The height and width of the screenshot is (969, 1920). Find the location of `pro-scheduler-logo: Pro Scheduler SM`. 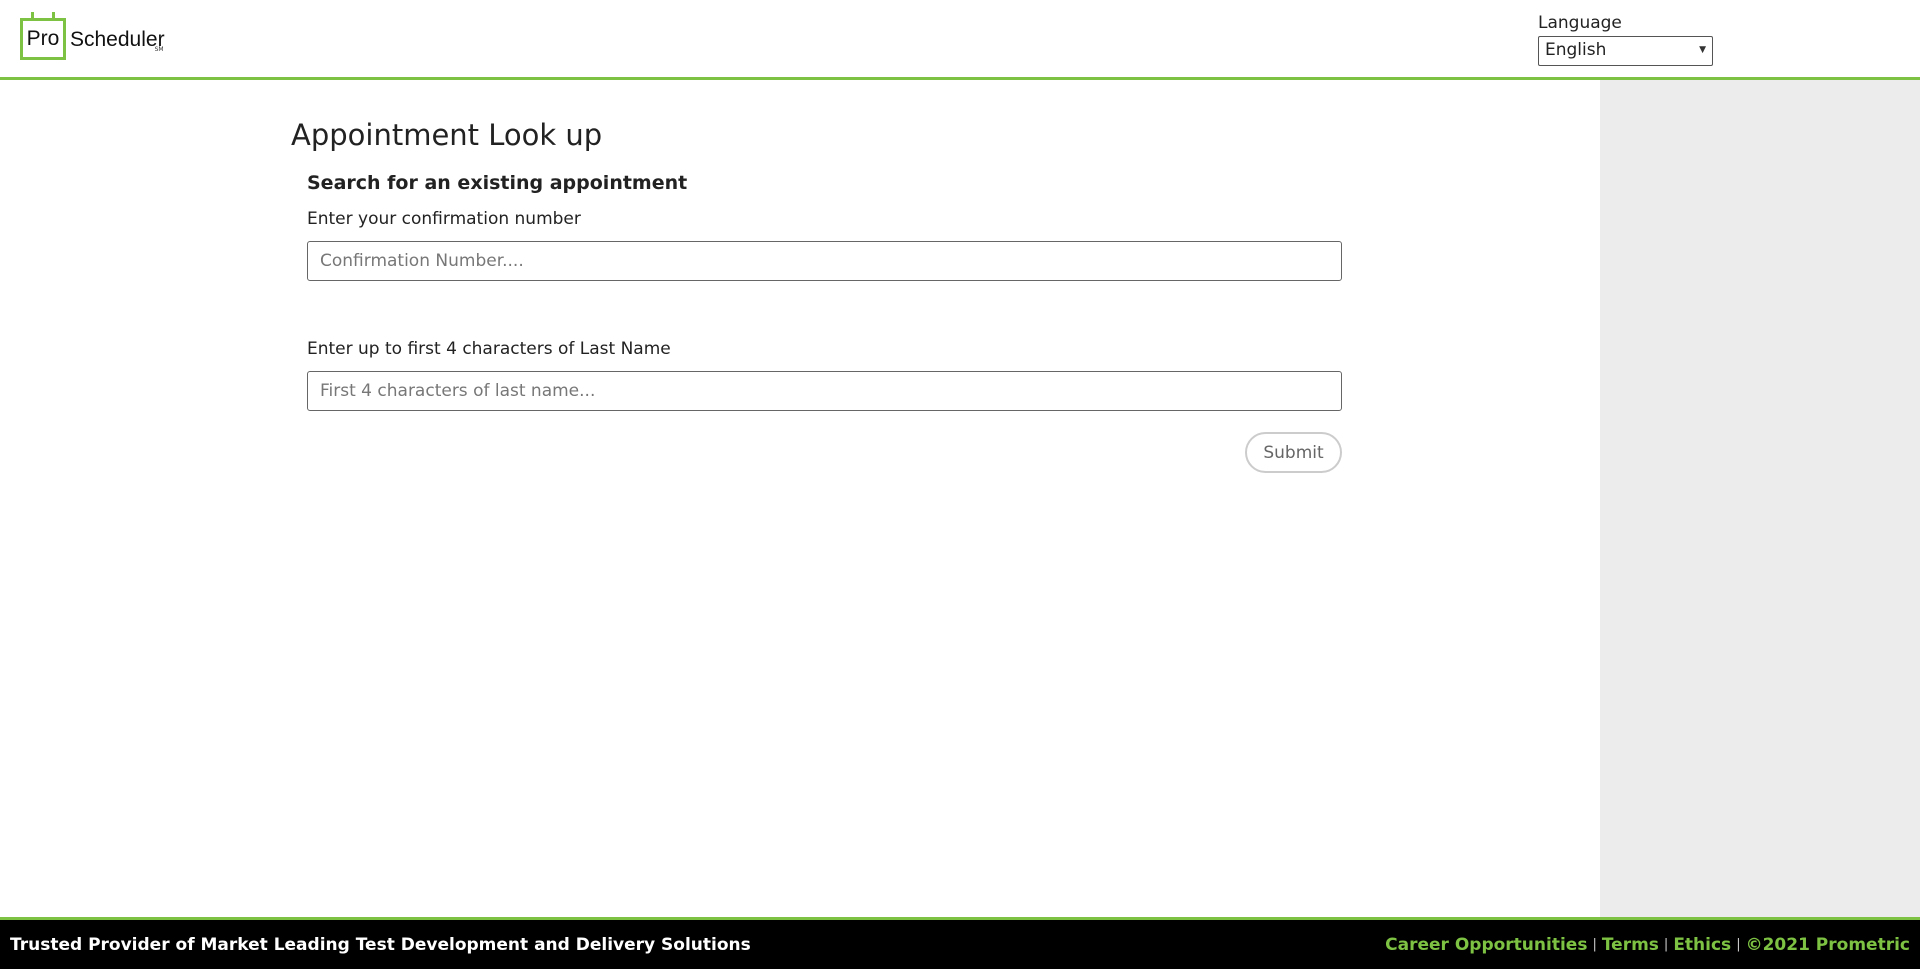

pro-scheduler-logo: Pro Scheduler SM is located at coordinates (97, 36).